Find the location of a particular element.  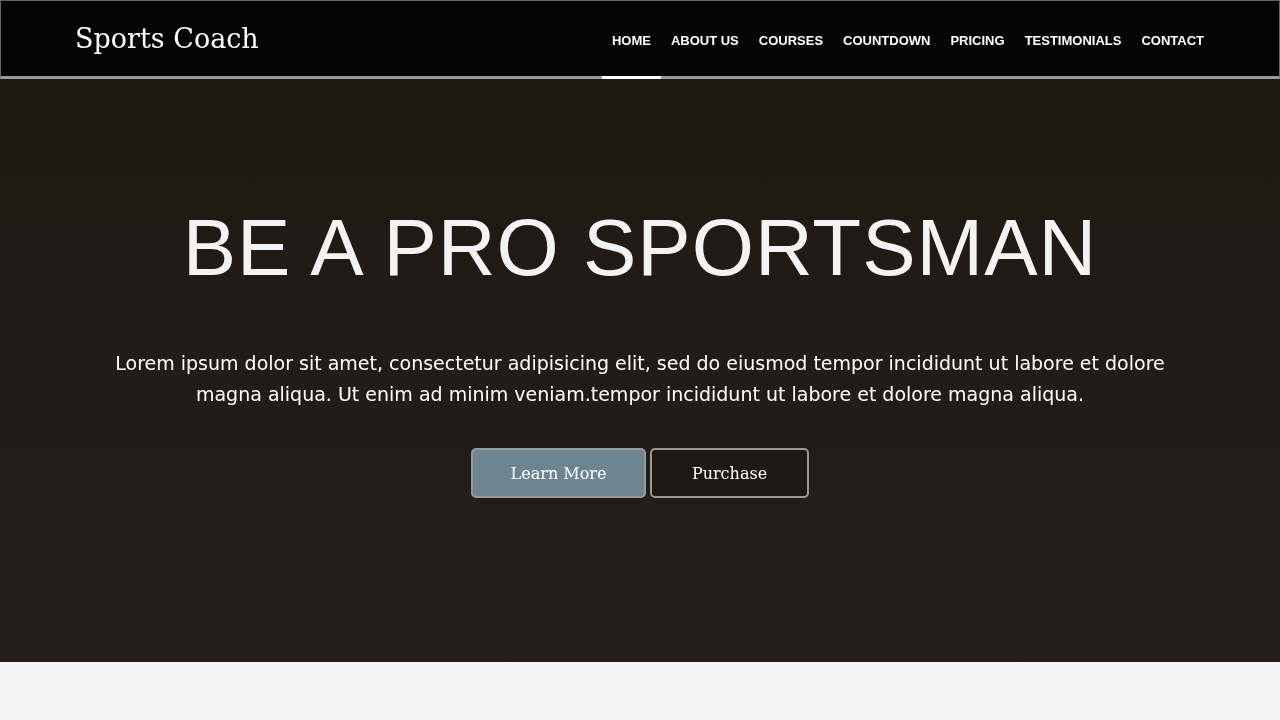

learn-more-button: Learn More is located at coordinates (558, 473).